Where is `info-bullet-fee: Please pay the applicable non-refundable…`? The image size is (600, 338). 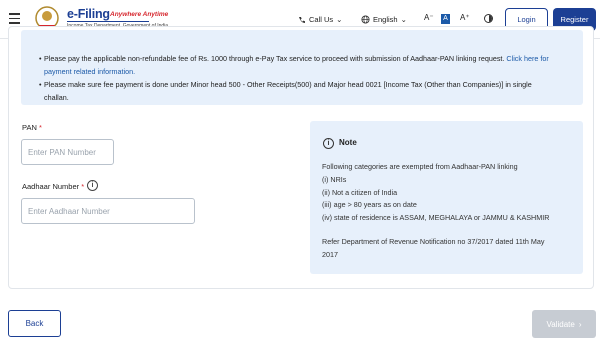 info-bullet-fee: Please pay the applicable non-refundable… is located at coordinates (297, 65).